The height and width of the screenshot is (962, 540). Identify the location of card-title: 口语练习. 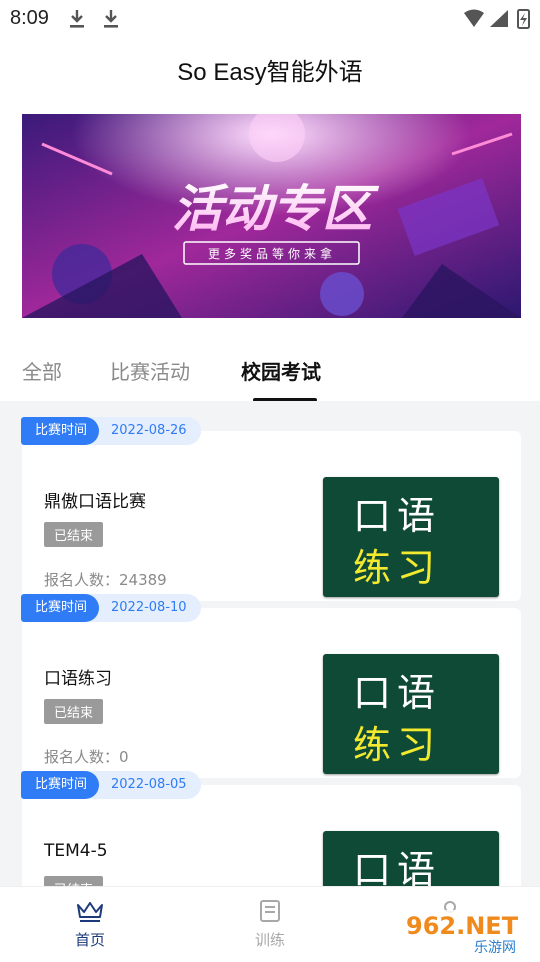
(78, 679).